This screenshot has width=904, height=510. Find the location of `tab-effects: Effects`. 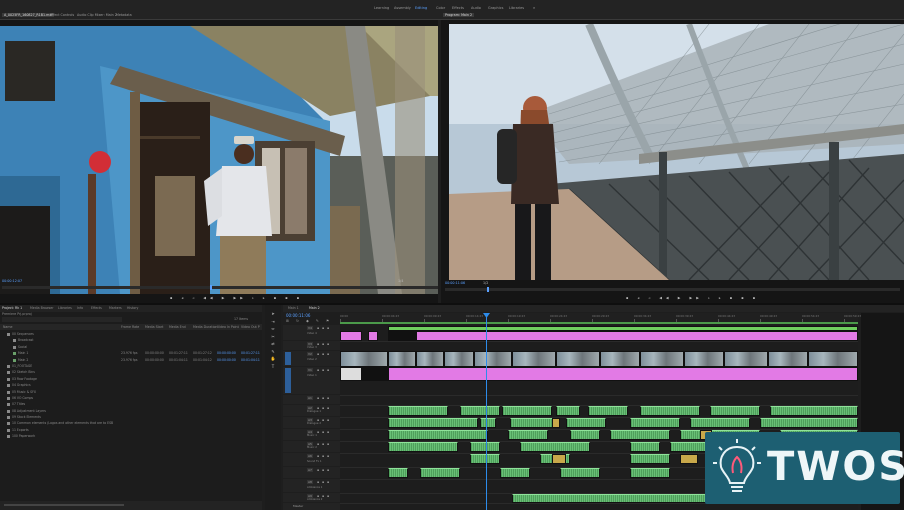

tab-effects: Effects is located at coordinates (96, 308).